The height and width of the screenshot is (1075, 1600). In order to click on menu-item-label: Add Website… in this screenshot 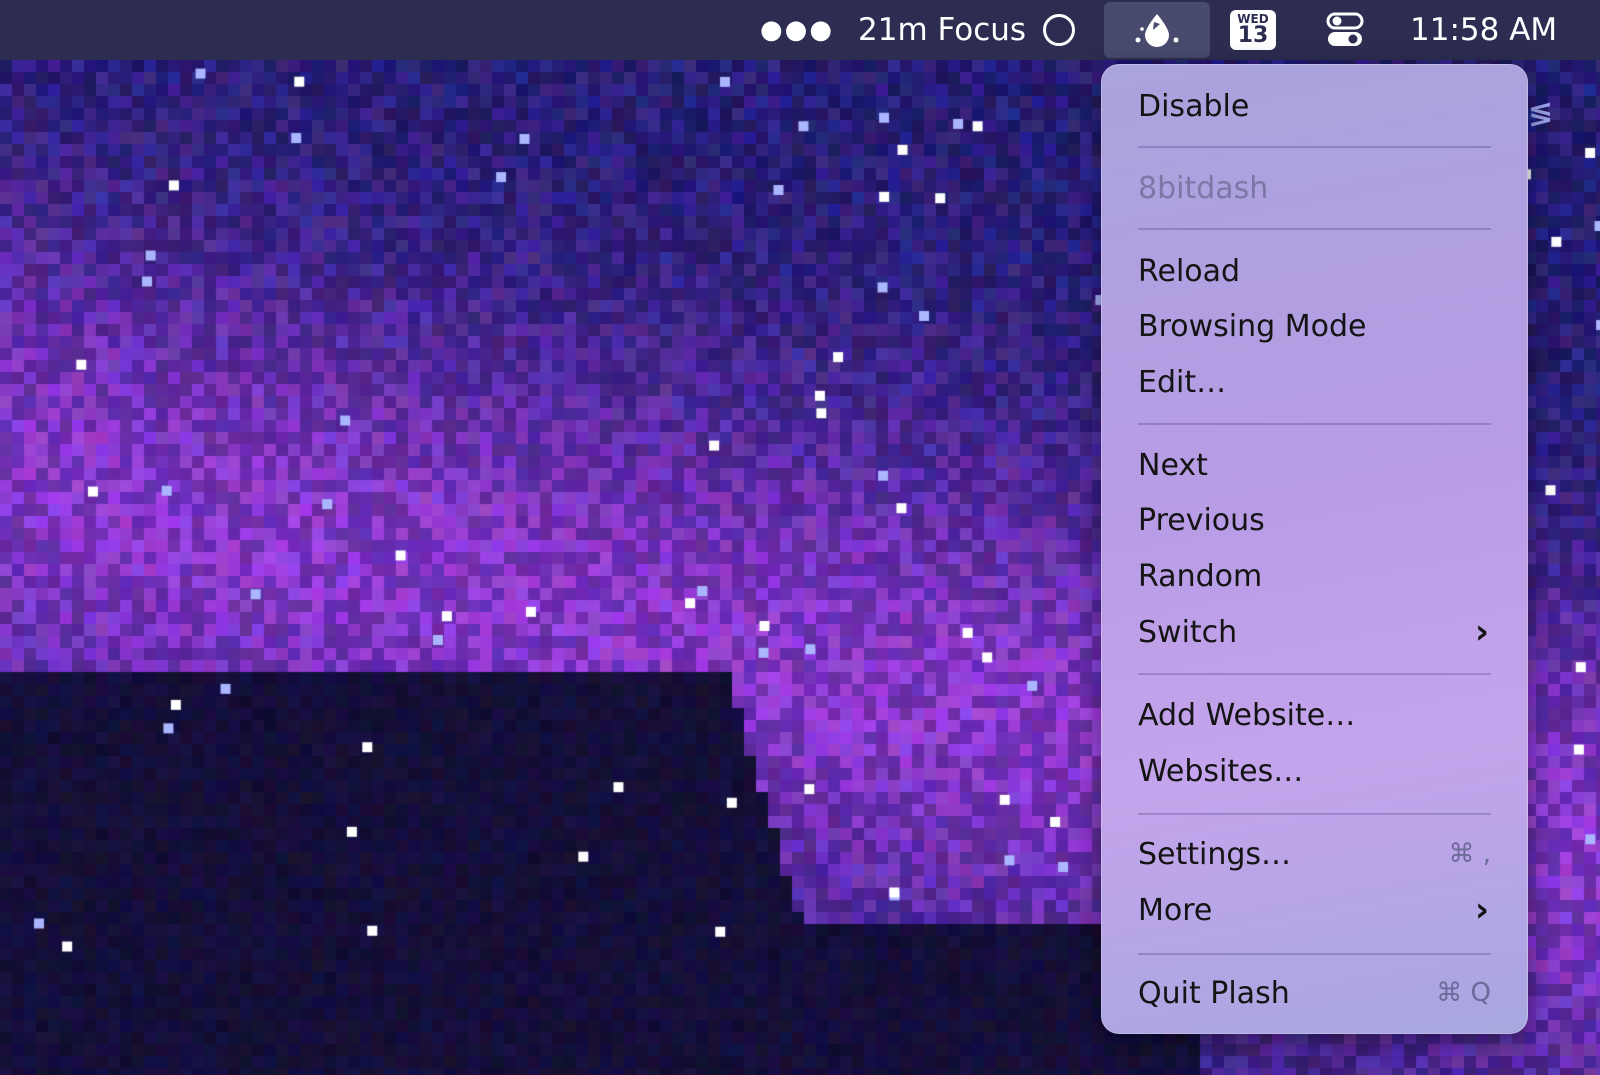, I will do `click(1247, 715)`.